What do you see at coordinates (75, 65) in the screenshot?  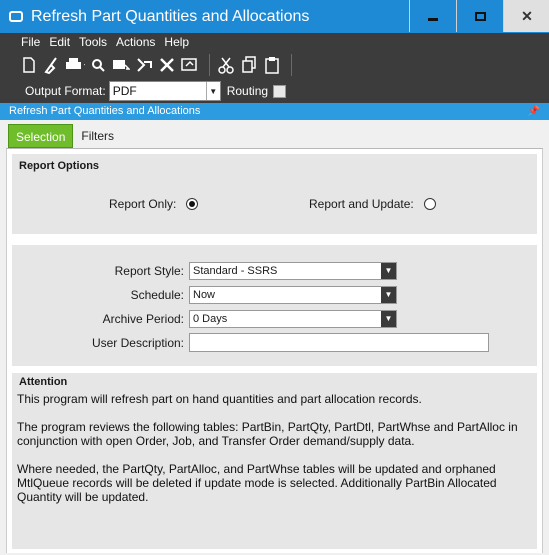 I see `print-icon` at bounding box center [75, 65].